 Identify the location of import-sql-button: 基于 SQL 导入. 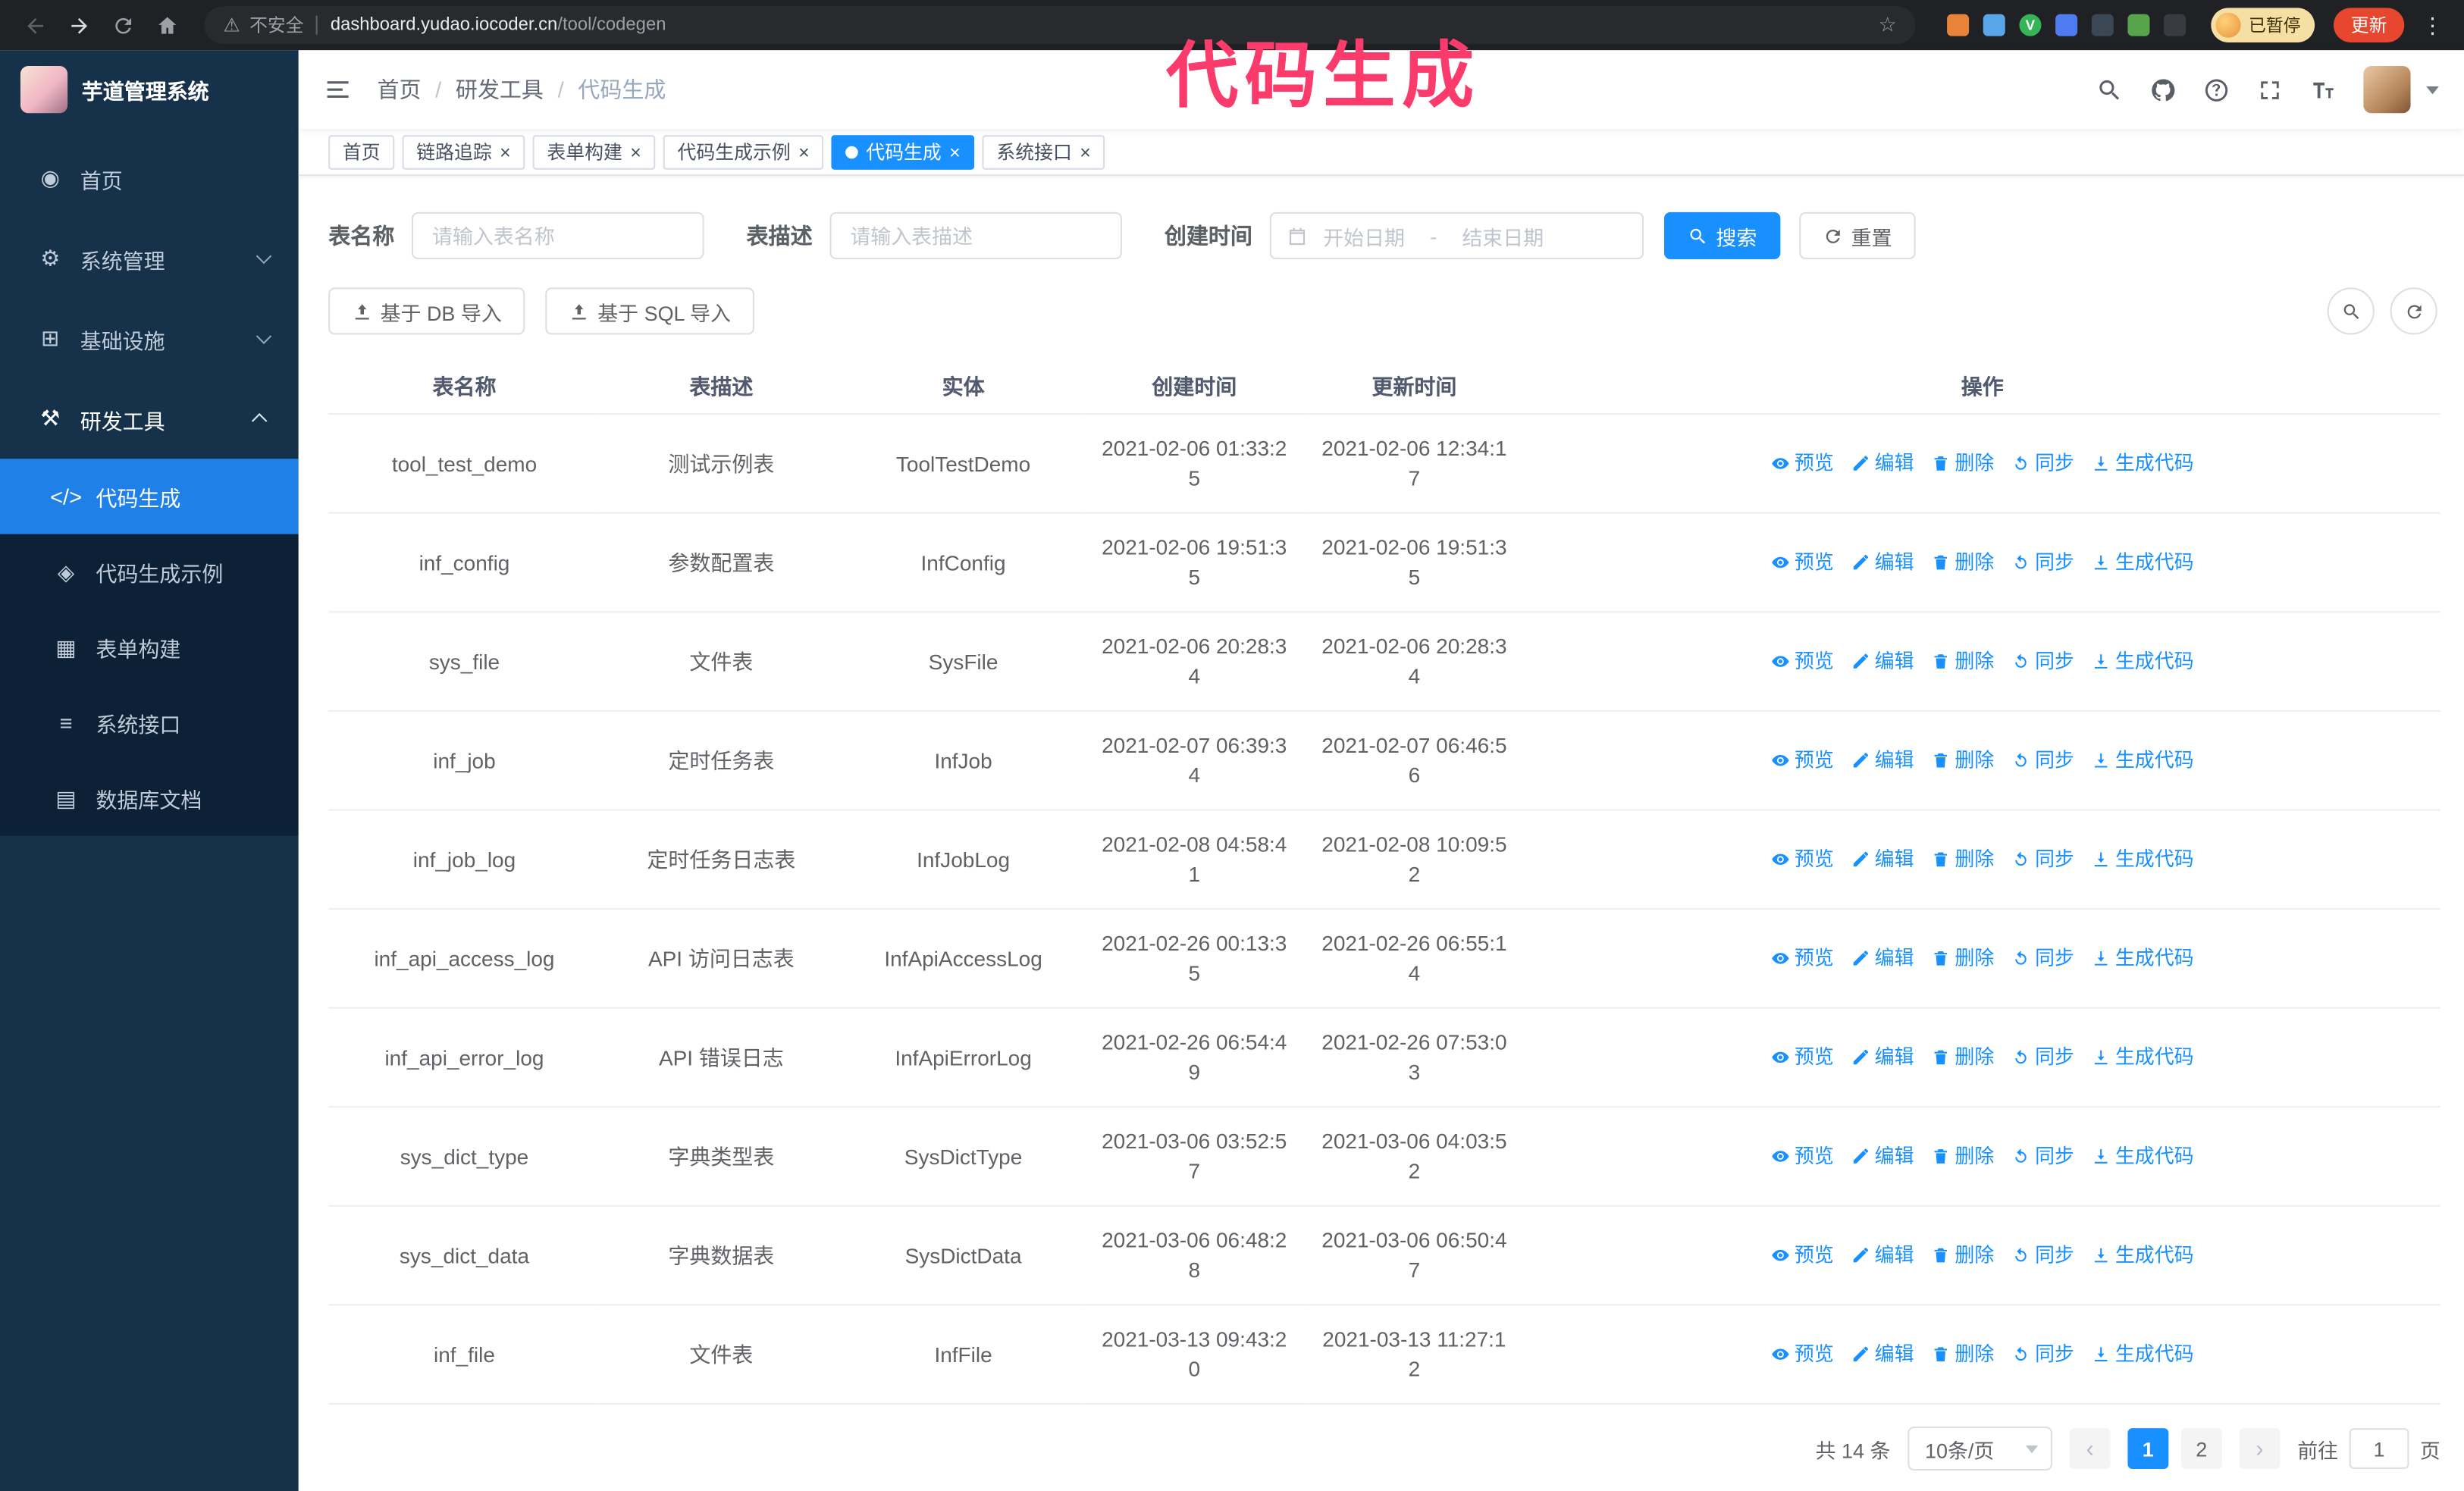
(650, 311).